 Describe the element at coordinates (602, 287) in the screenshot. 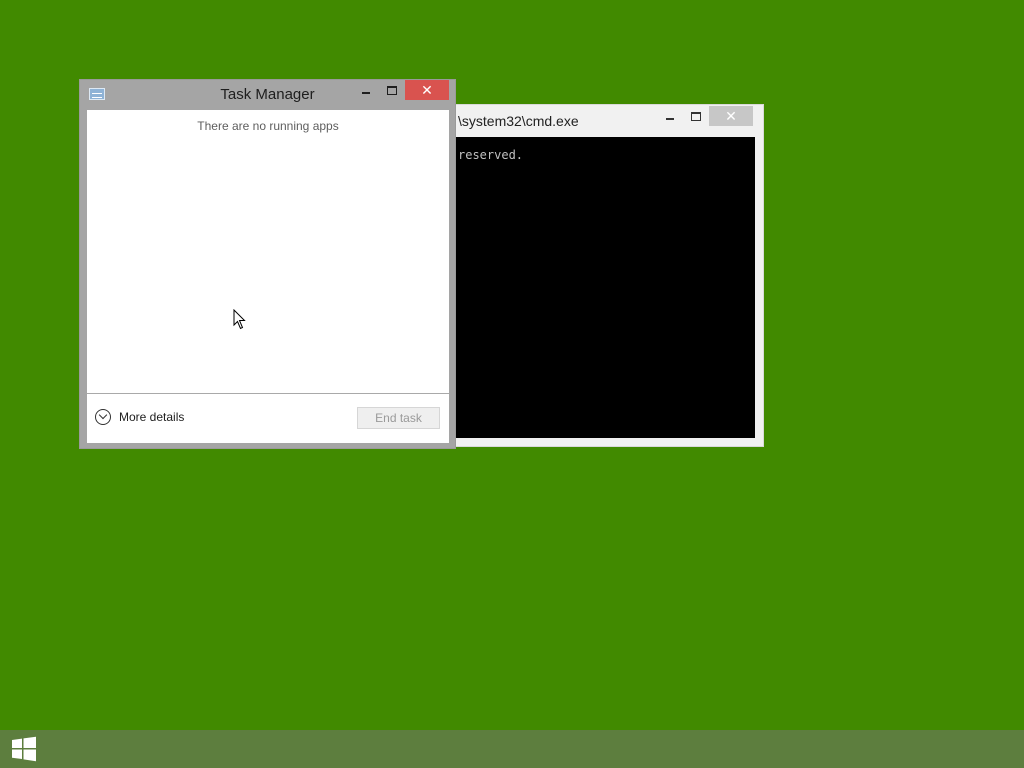

I see `cmd-console-area: reserved.` at that location.